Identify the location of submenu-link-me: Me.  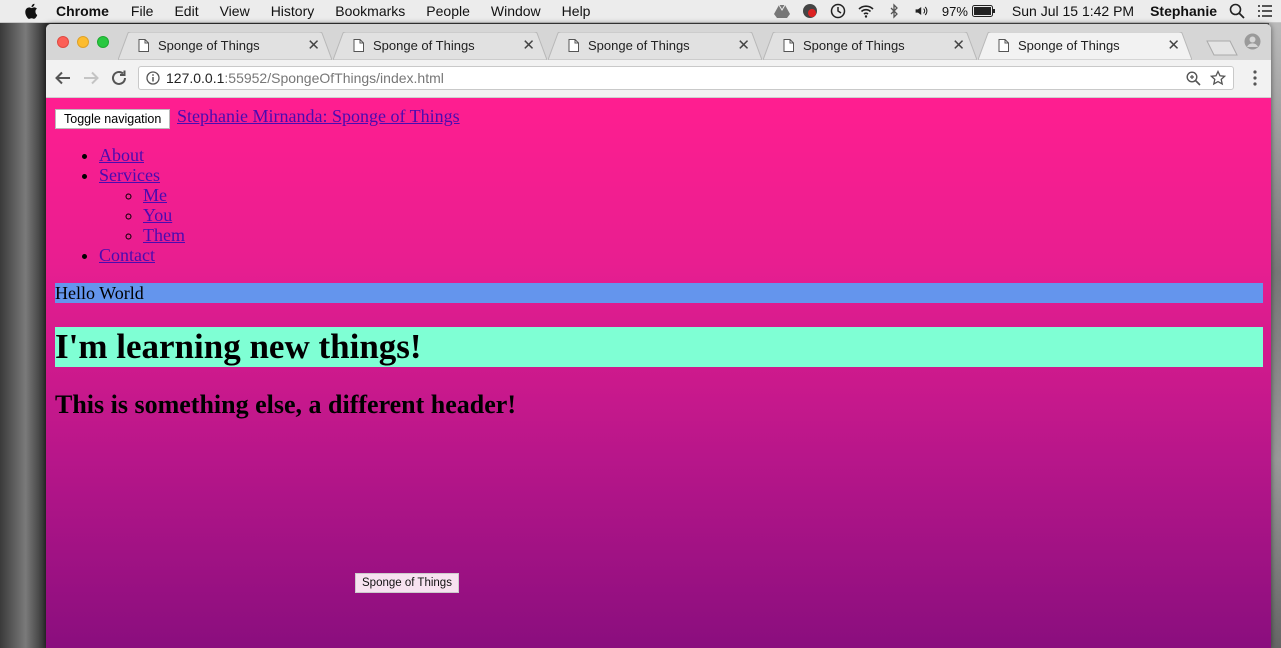
(155, 195).